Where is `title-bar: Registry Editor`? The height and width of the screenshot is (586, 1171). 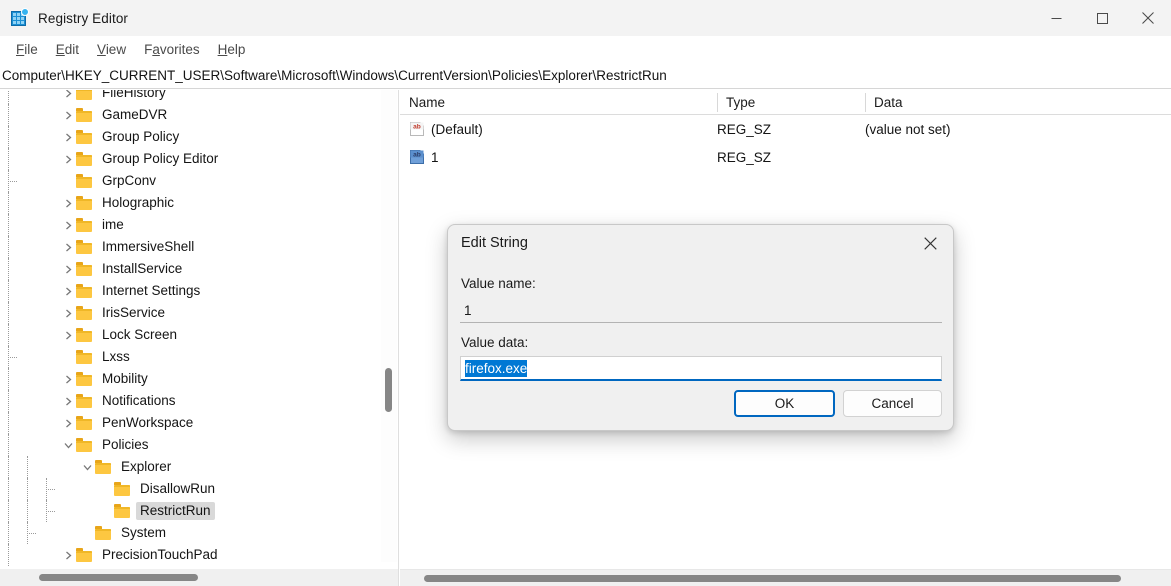
title-bar: Registry Editor is located at coordinates (585, 18).